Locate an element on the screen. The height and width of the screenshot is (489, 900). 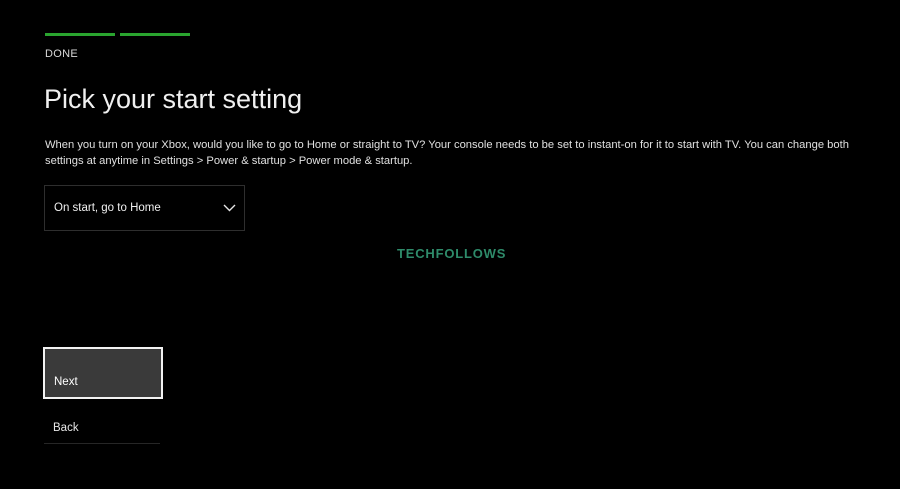
progress-indicator is located at coordinates (117, 34).